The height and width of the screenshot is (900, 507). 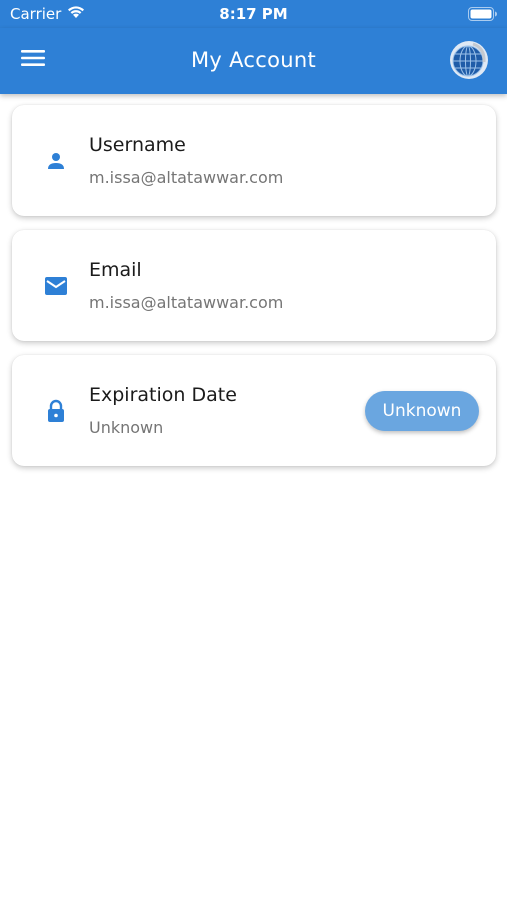 I want to click on email-card: Email m.issa@altatawwar.com, so click(x=254, y=285).